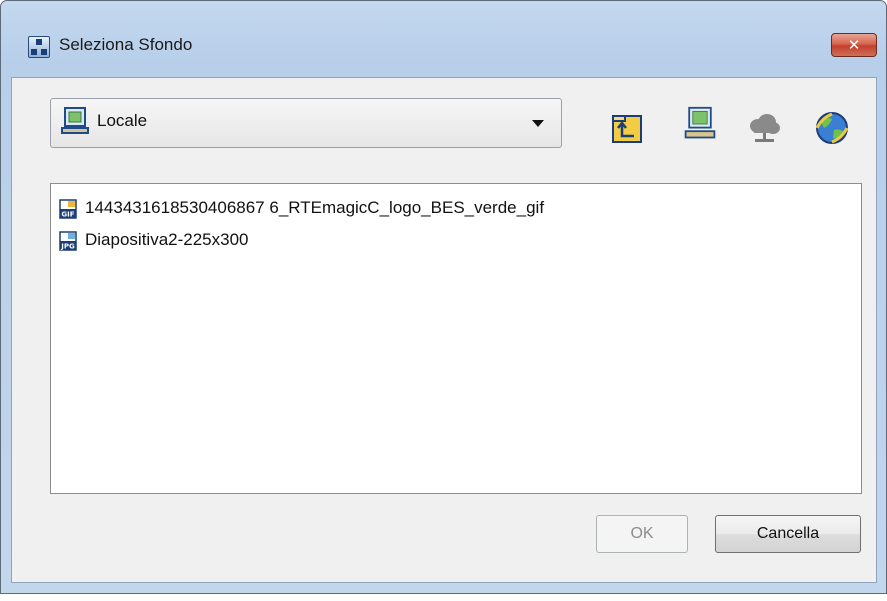  I want to click on computer-icon, so click(75, 120).